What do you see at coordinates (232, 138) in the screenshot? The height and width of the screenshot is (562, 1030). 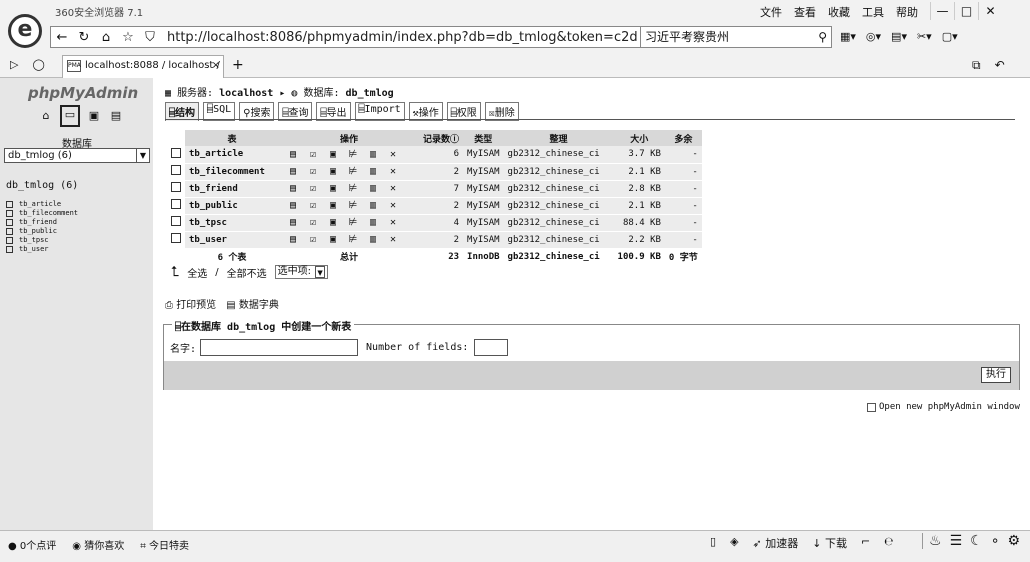 I see `col-table: 表` at bounding box center [232, 138].